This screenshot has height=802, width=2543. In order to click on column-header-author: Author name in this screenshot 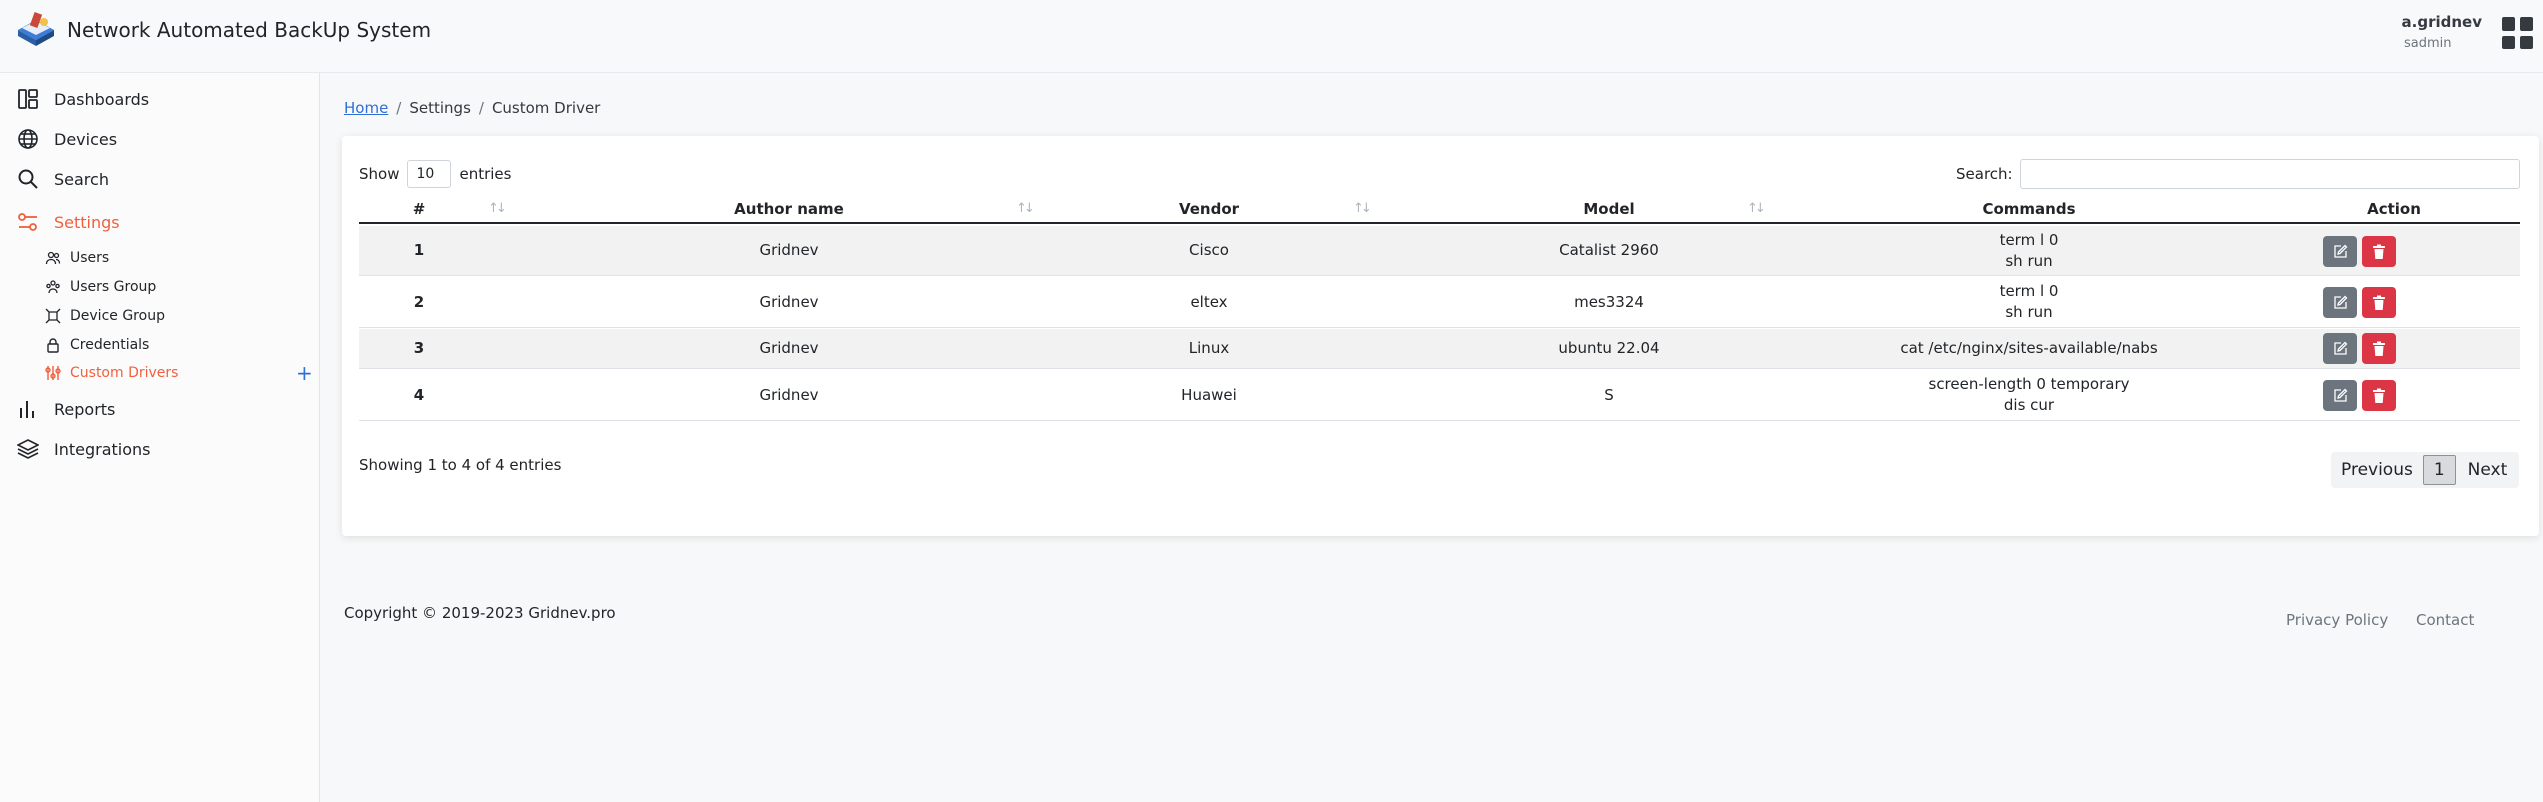, I will do `click(789, 209)`.